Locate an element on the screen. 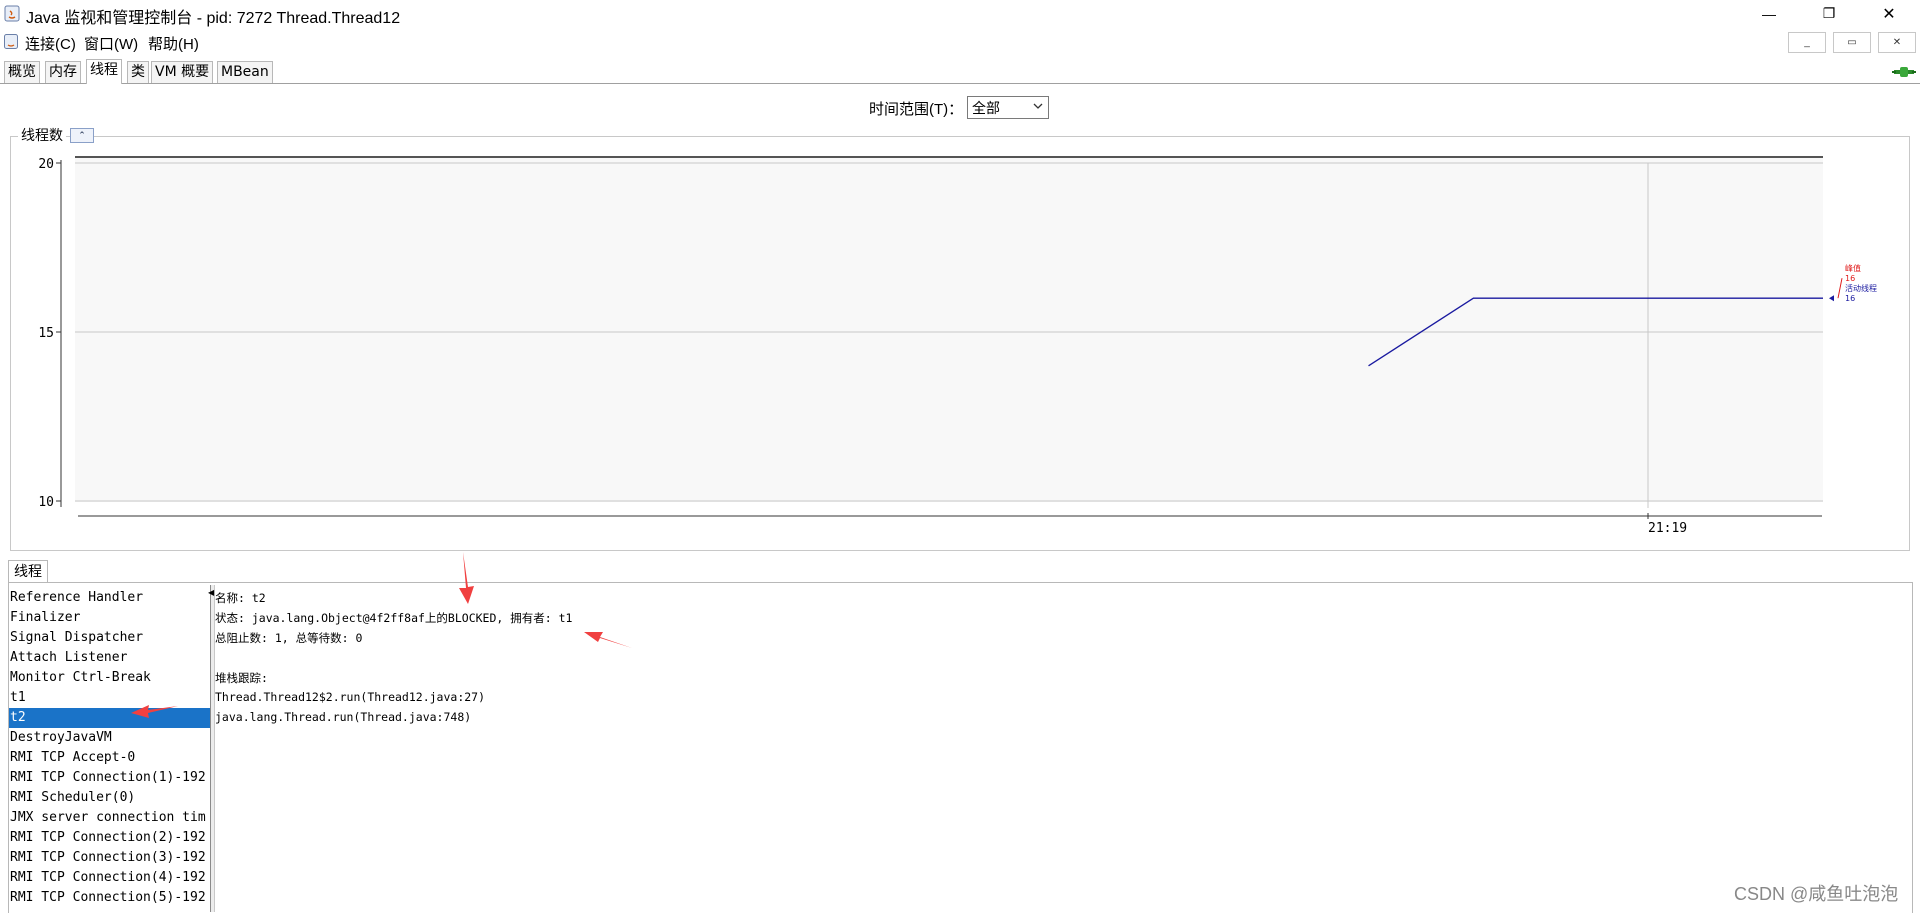 This screenshot has height=913, width=1920. annotation-layer is located at coordinates (381, 635).